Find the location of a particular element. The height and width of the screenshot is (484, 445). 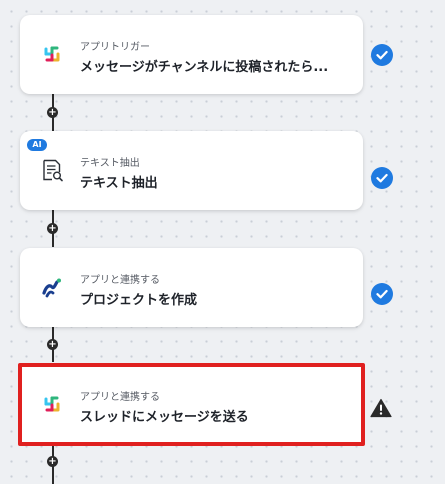

text-extract-icon is located at coordinates (52, 170).